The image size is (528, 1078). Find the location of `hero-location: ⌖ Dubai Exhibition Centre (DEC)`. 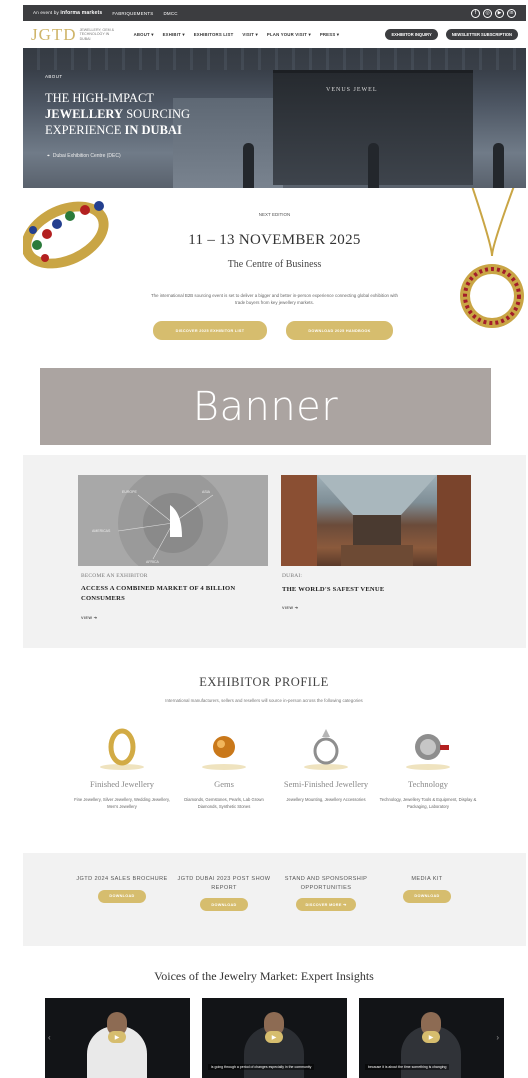

hero-location: ⌖ Dubai Exhibition Centre (DEC) is located at coordinates (84, 156).